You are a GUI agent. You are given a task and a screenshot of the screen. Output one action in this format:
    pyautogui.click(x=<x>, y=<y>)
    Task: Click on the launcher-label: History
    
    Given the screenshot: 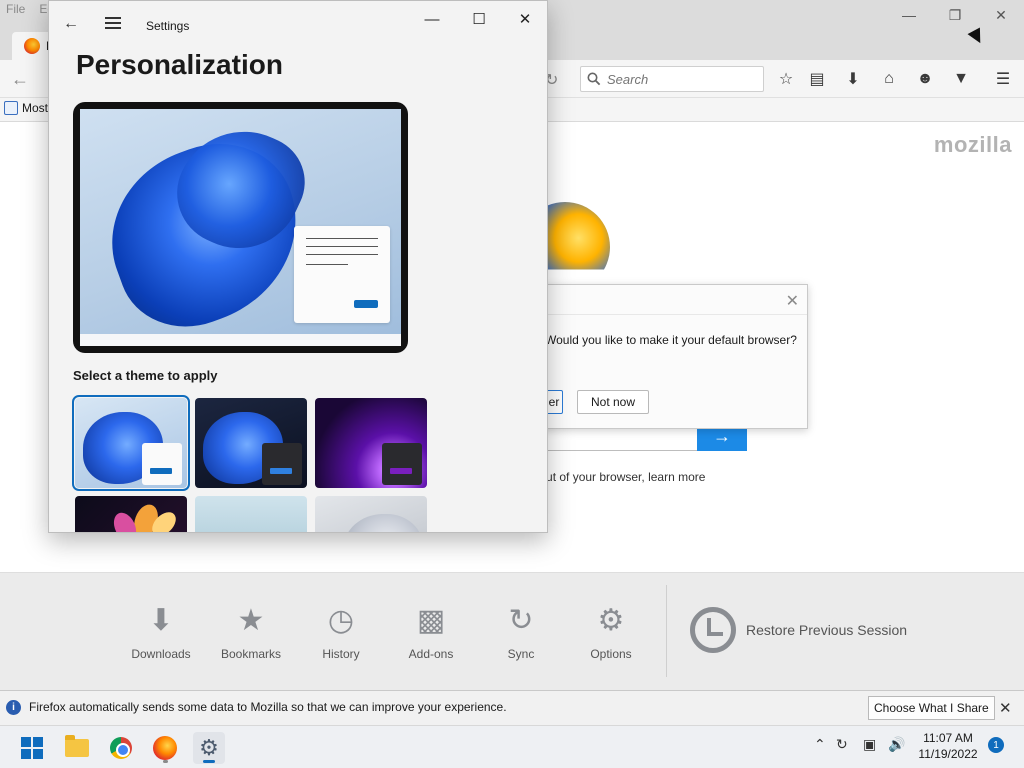 What is the action you would take?
    pyautogui.click(x=341, y=654)
    